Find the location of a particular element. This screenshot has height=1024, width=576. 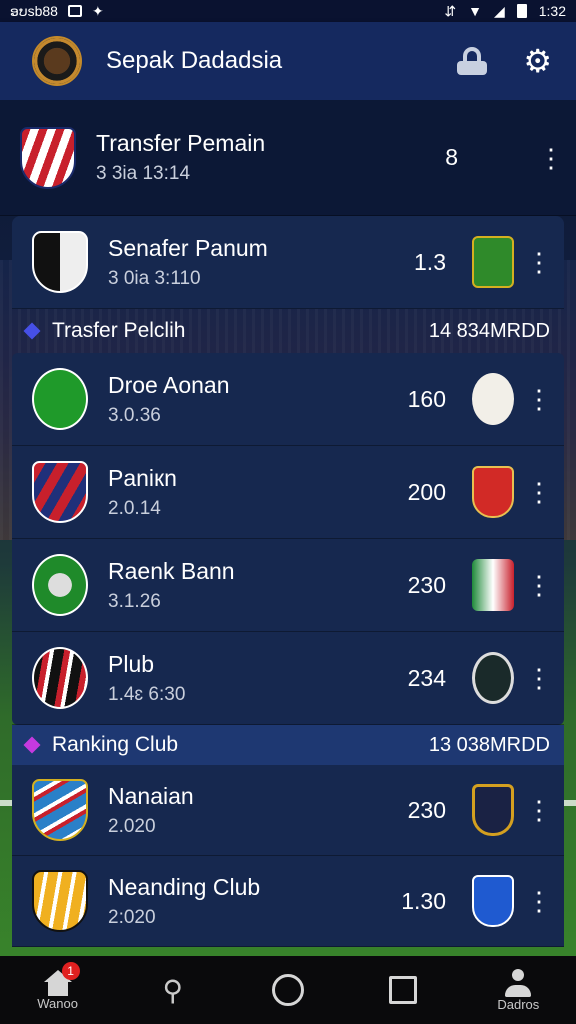

battery-icon is located at coordinates (521, 11).